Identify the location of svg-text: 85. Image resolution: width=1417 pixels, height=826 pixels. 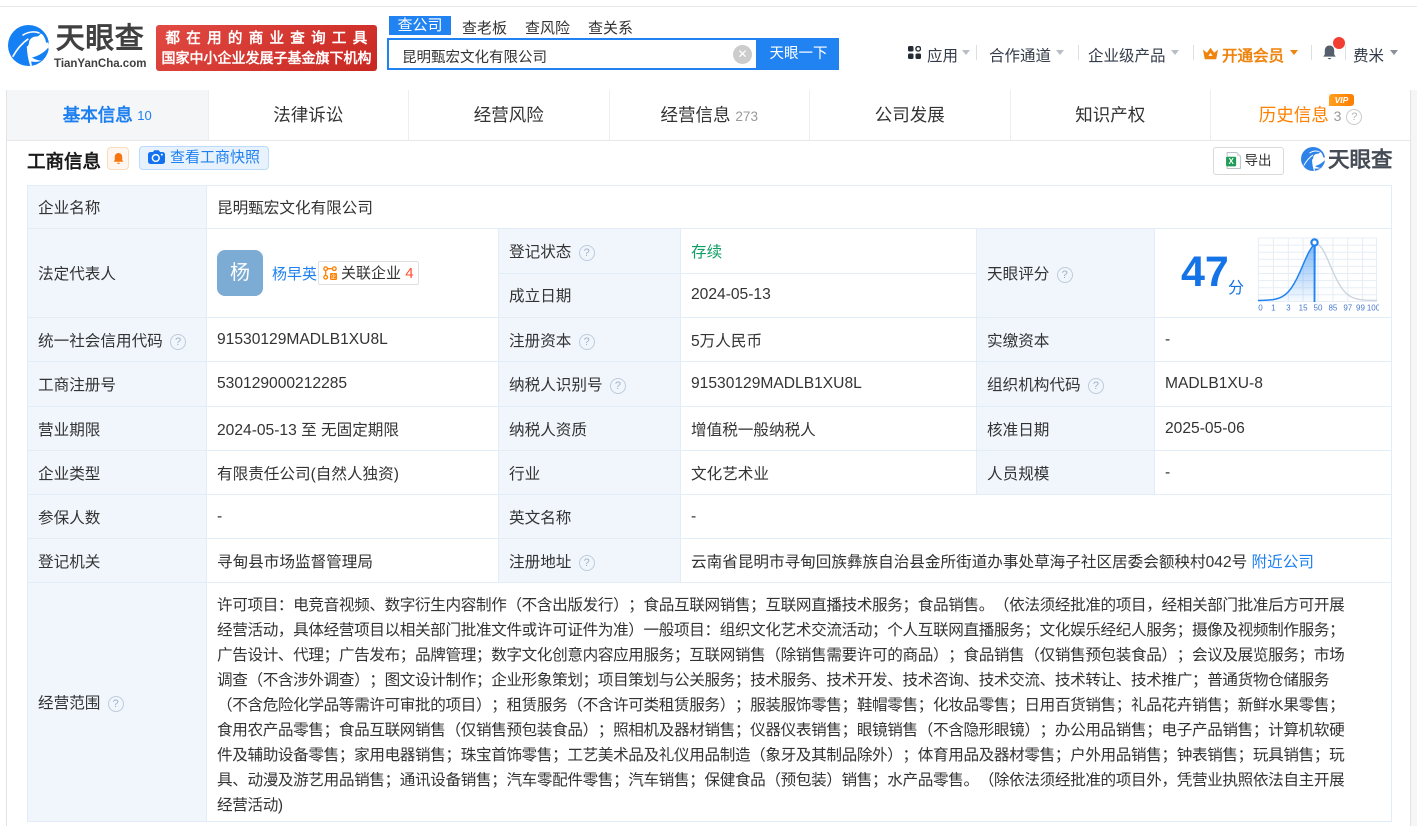
(1332, 308).